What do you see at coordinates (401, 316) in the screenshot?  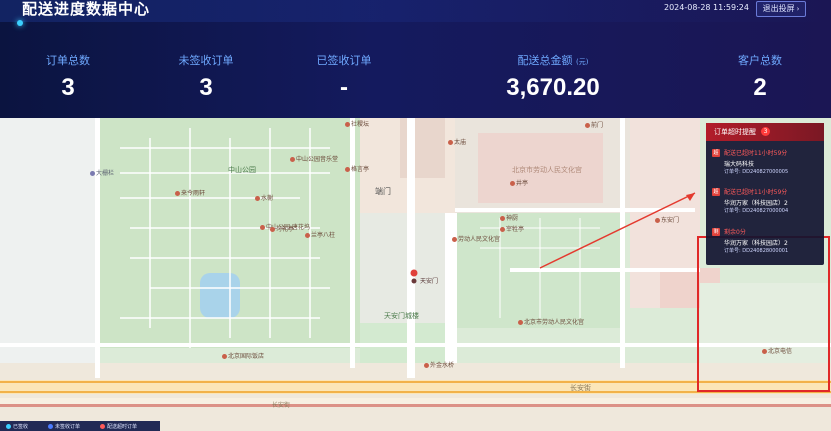 I see `map-label-square: 天安门城楼` at bounding box center [401, 316].